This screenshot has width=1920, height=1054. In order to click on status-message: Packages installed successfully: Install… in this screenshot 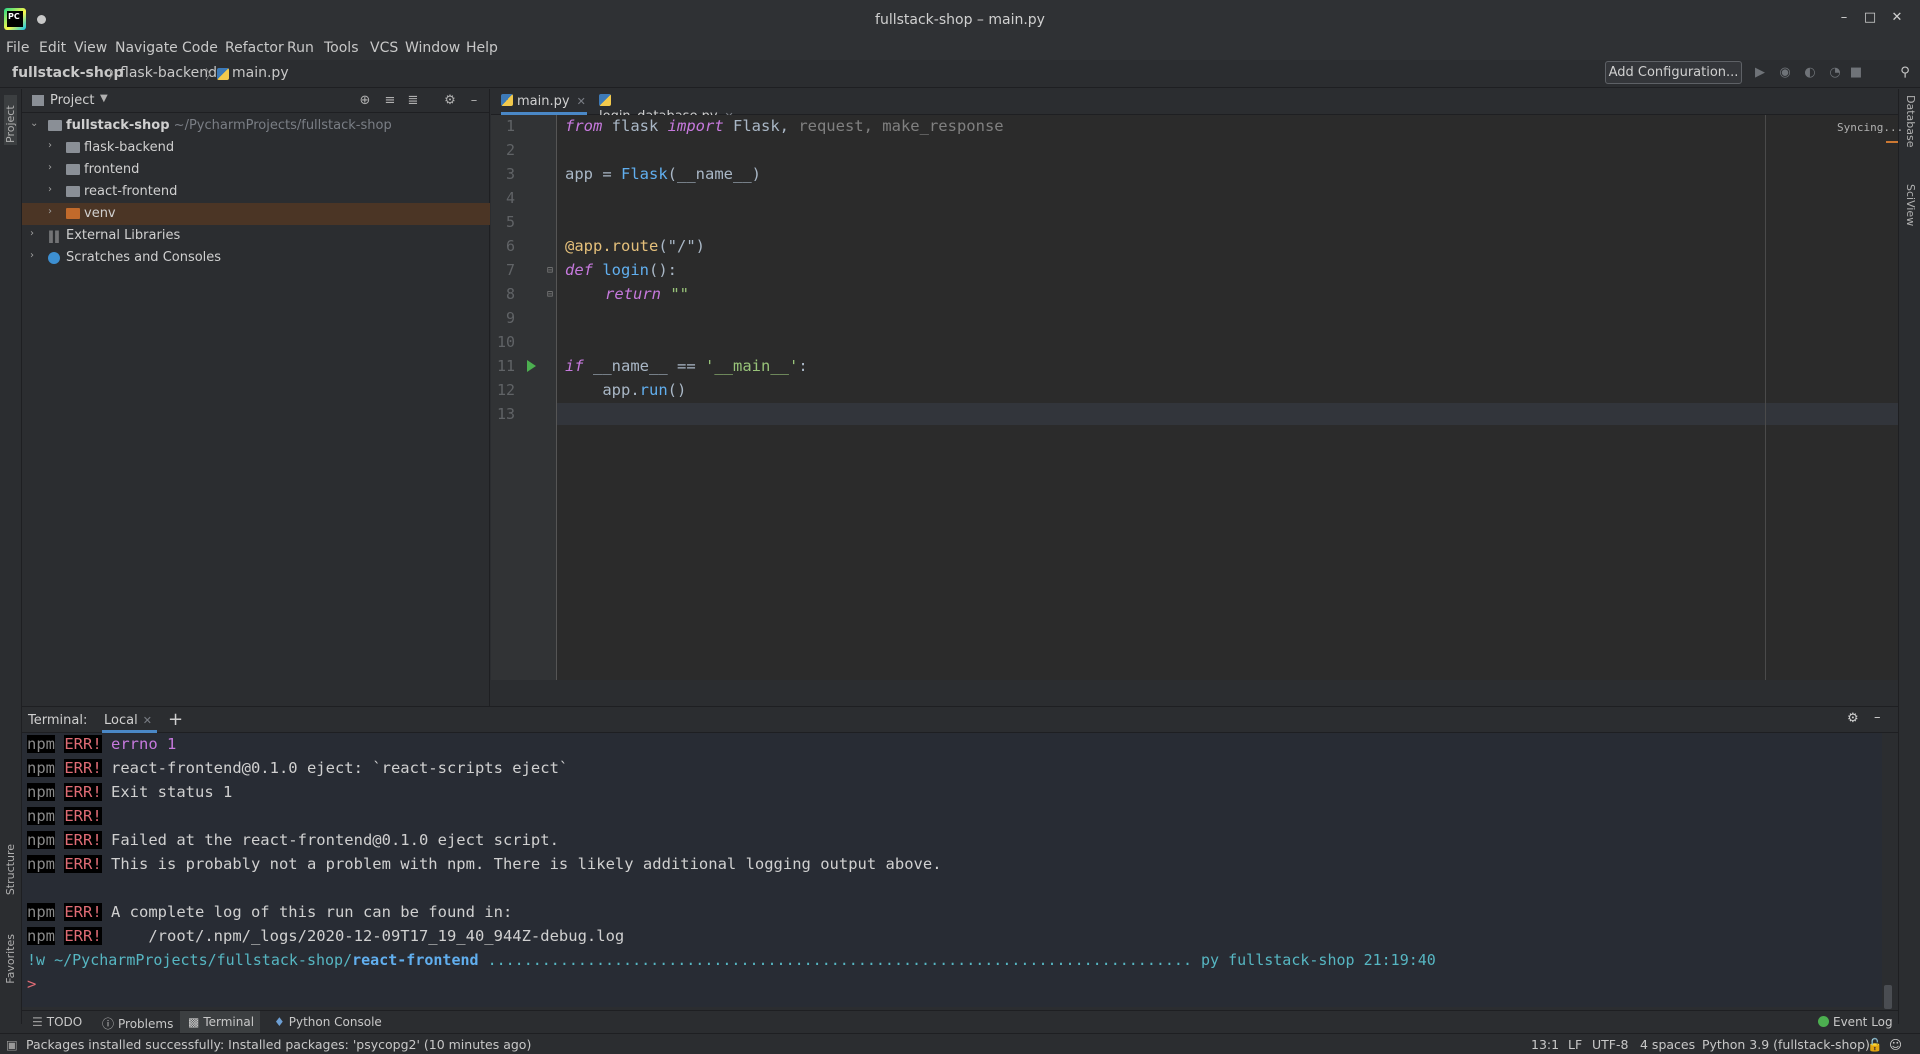, I will do `click(278, 1044)`.